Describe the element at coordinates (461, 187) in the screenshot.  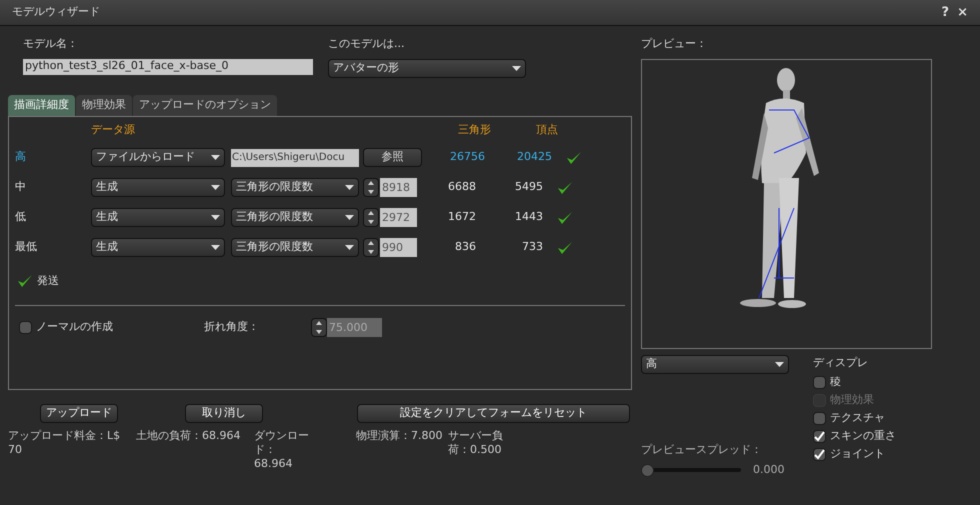
I see `triangle-count: 6688` at that location.